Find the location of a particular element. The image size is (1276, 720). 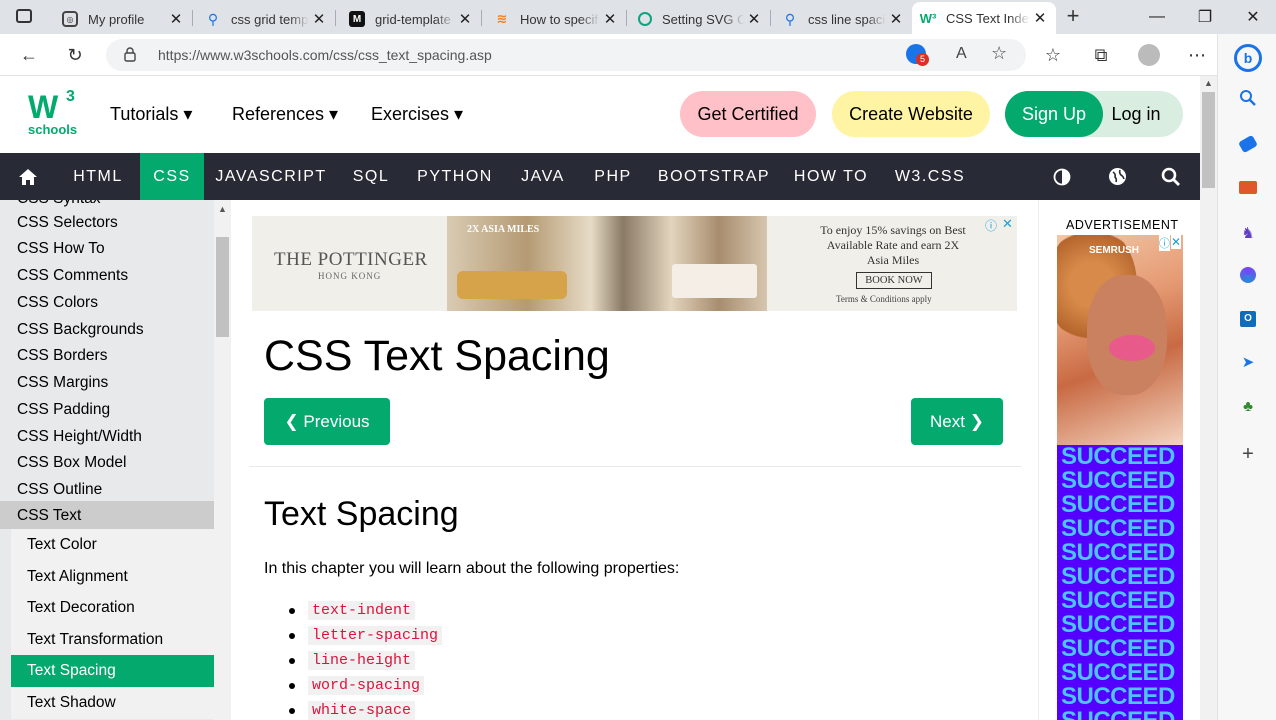

sidebar-item-css-padding: CSS Padding is located at coordinates (63, 410).